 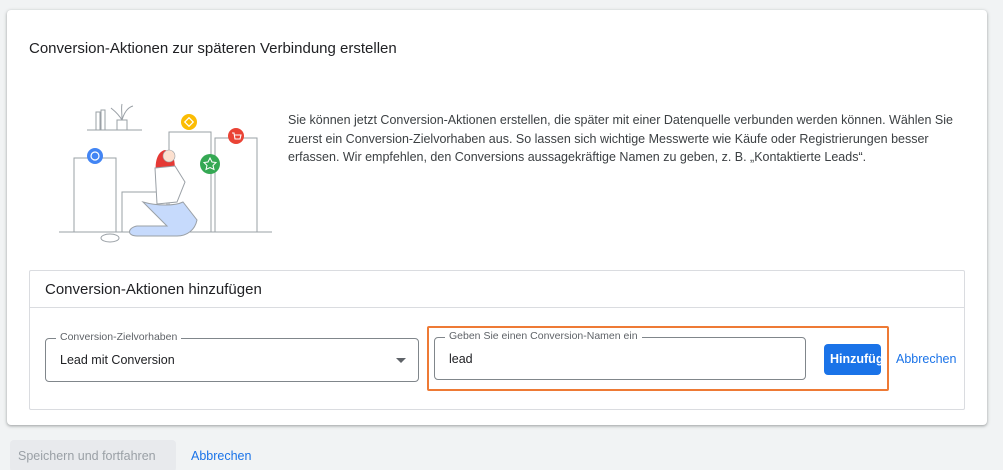 What do you see at coordinates (119, 337) in the screenshot?
I see `goal-select-label: Conversion-Zielvorhaben` at bounding box center [119, 337].